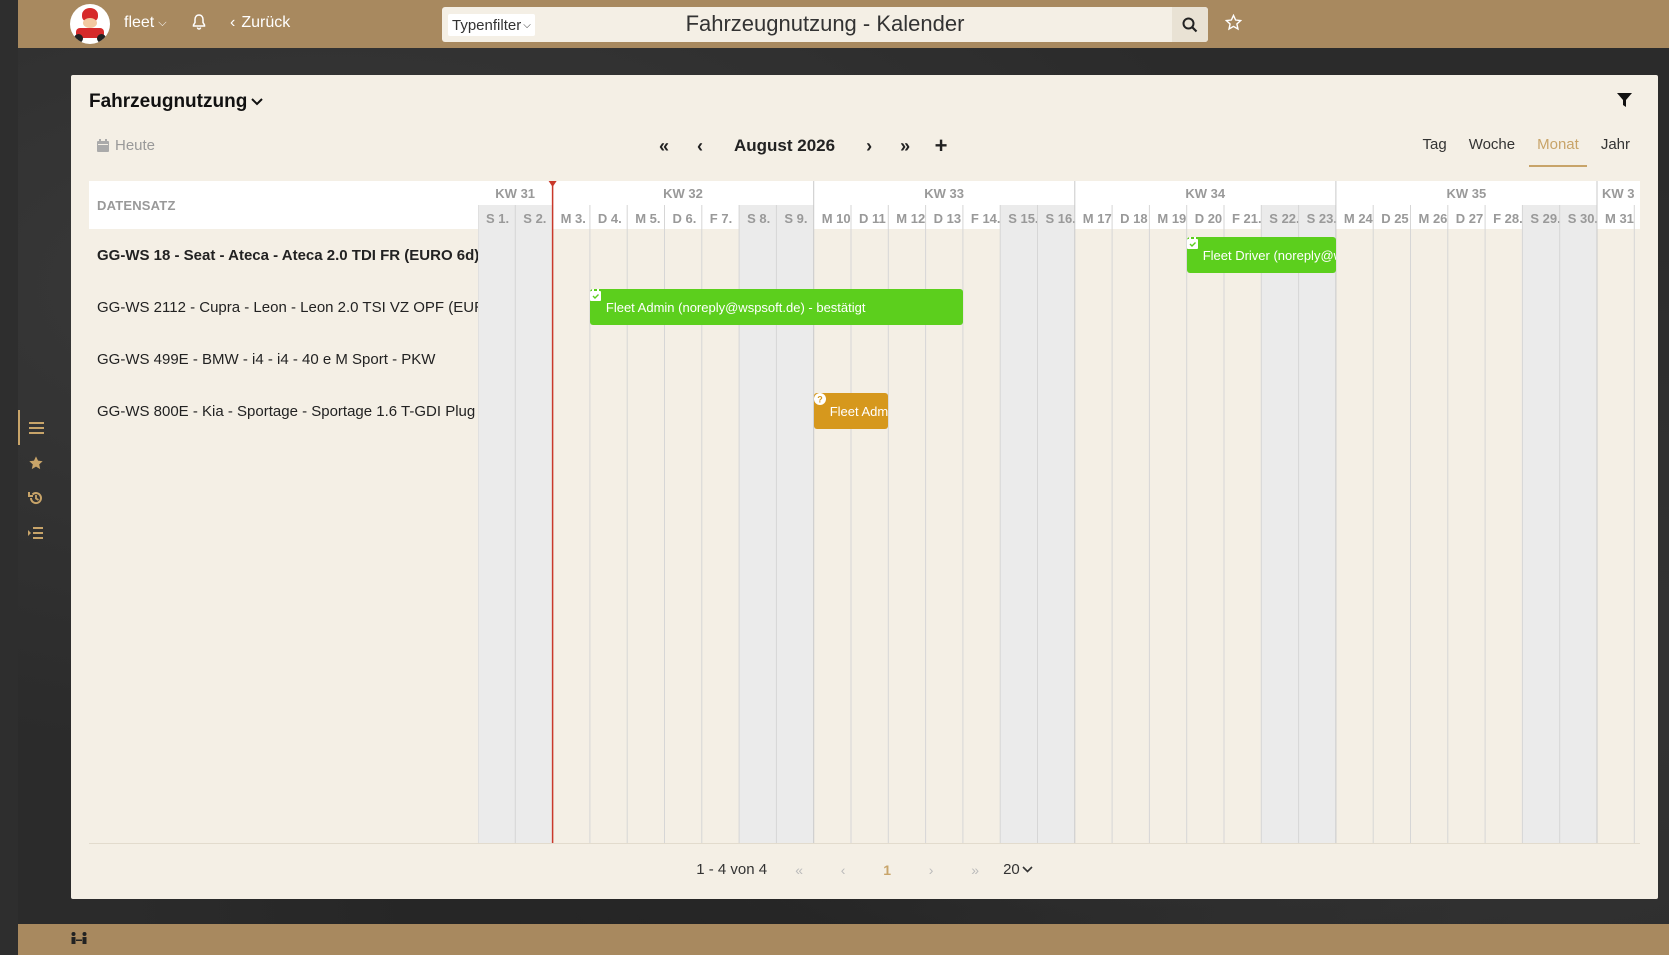  What do you see at coordinates (1394, 218) in the screenshot?
I see `day-label: D 25` at bounding box center [1394, 218].